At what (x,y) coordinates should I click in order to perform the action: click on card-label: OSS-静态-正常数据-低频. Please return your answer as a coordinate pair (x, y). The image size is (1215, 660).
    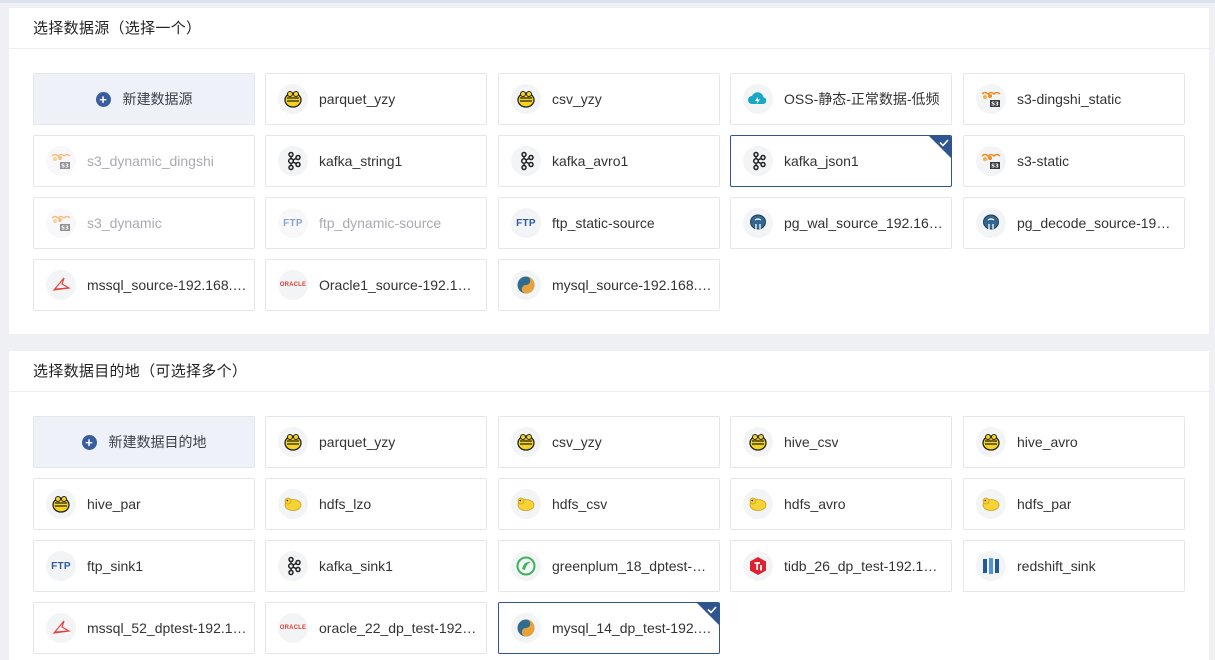
    Looking at the image, I should click on (862, 99).